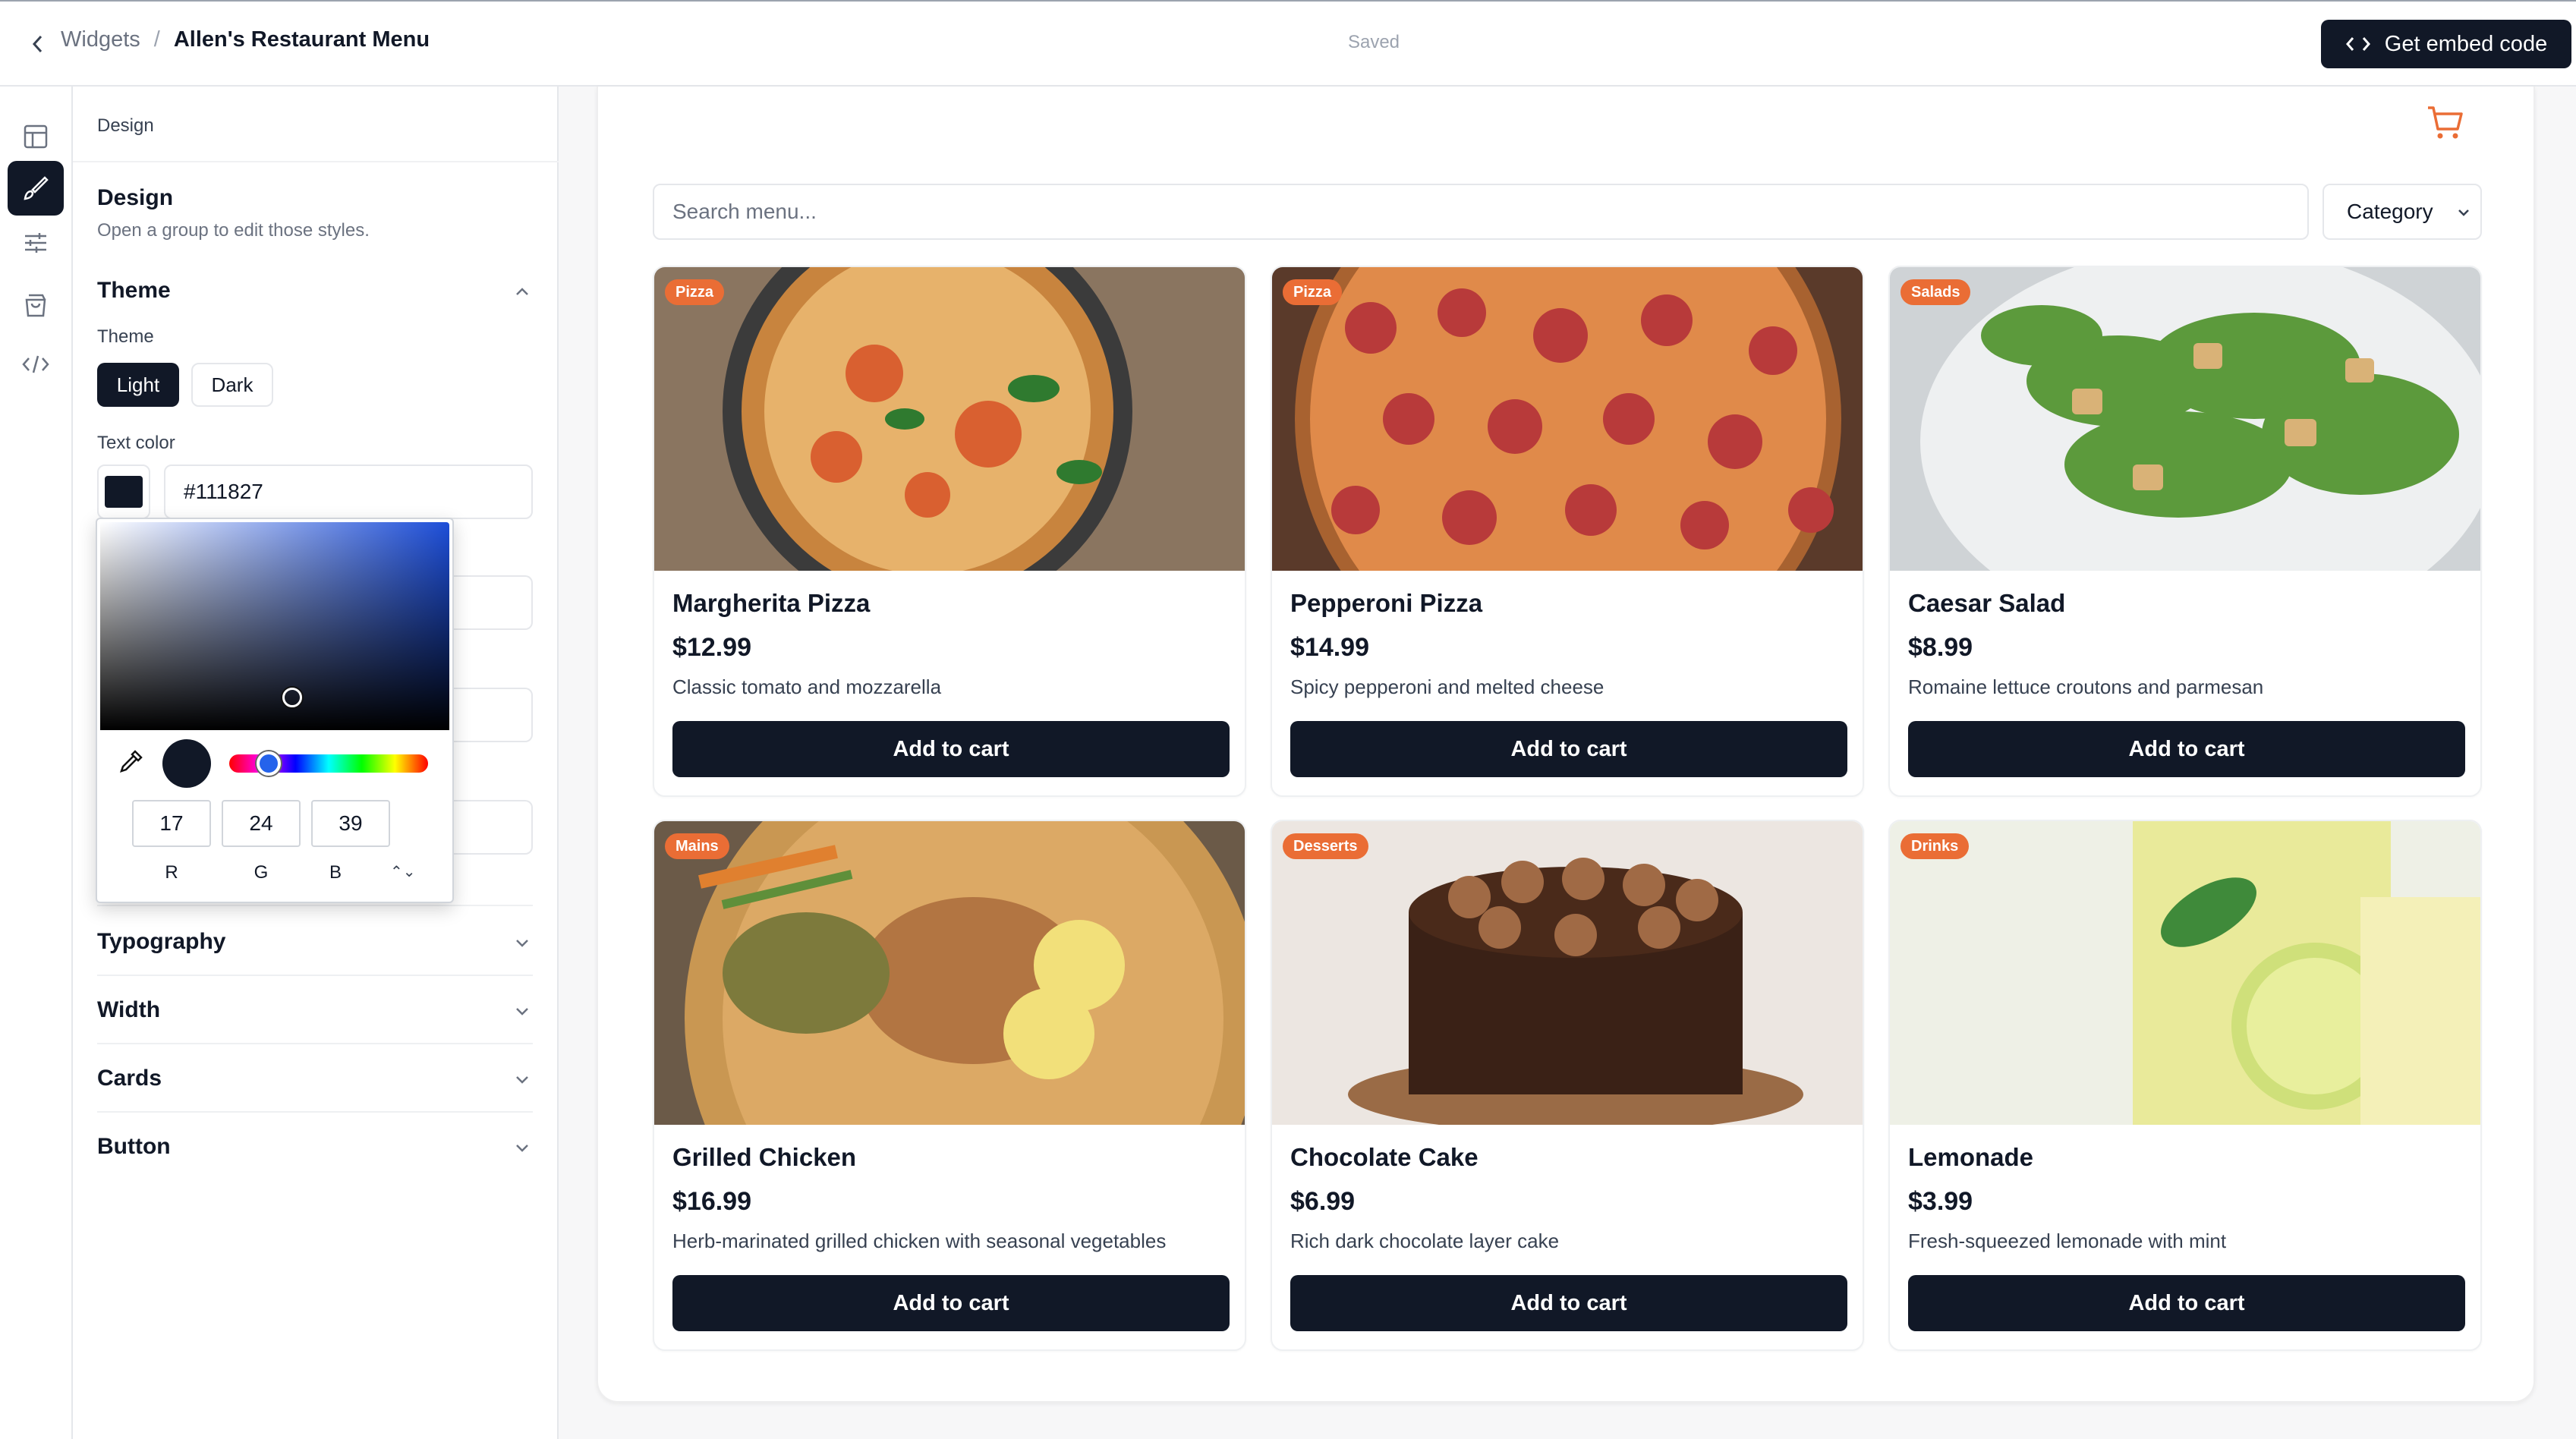 Image resolution: width=2576 pixels, height=1439 pixels. Describe the element at coordinates (129, 1078) in the screenshot. I see `group-cards-header: Cards` at that location.